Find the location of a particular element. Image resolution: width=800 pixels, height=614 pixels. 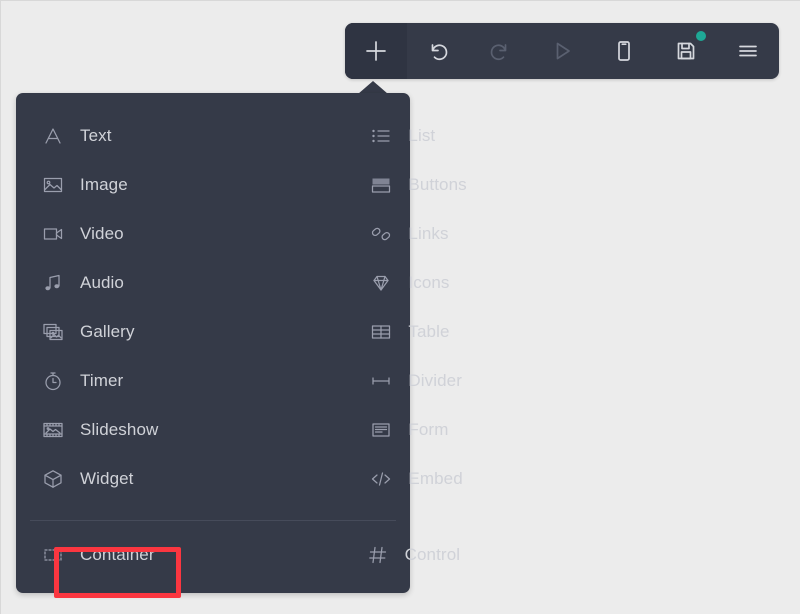

menu-item-label: Timer is located at coordinates (102, 380).